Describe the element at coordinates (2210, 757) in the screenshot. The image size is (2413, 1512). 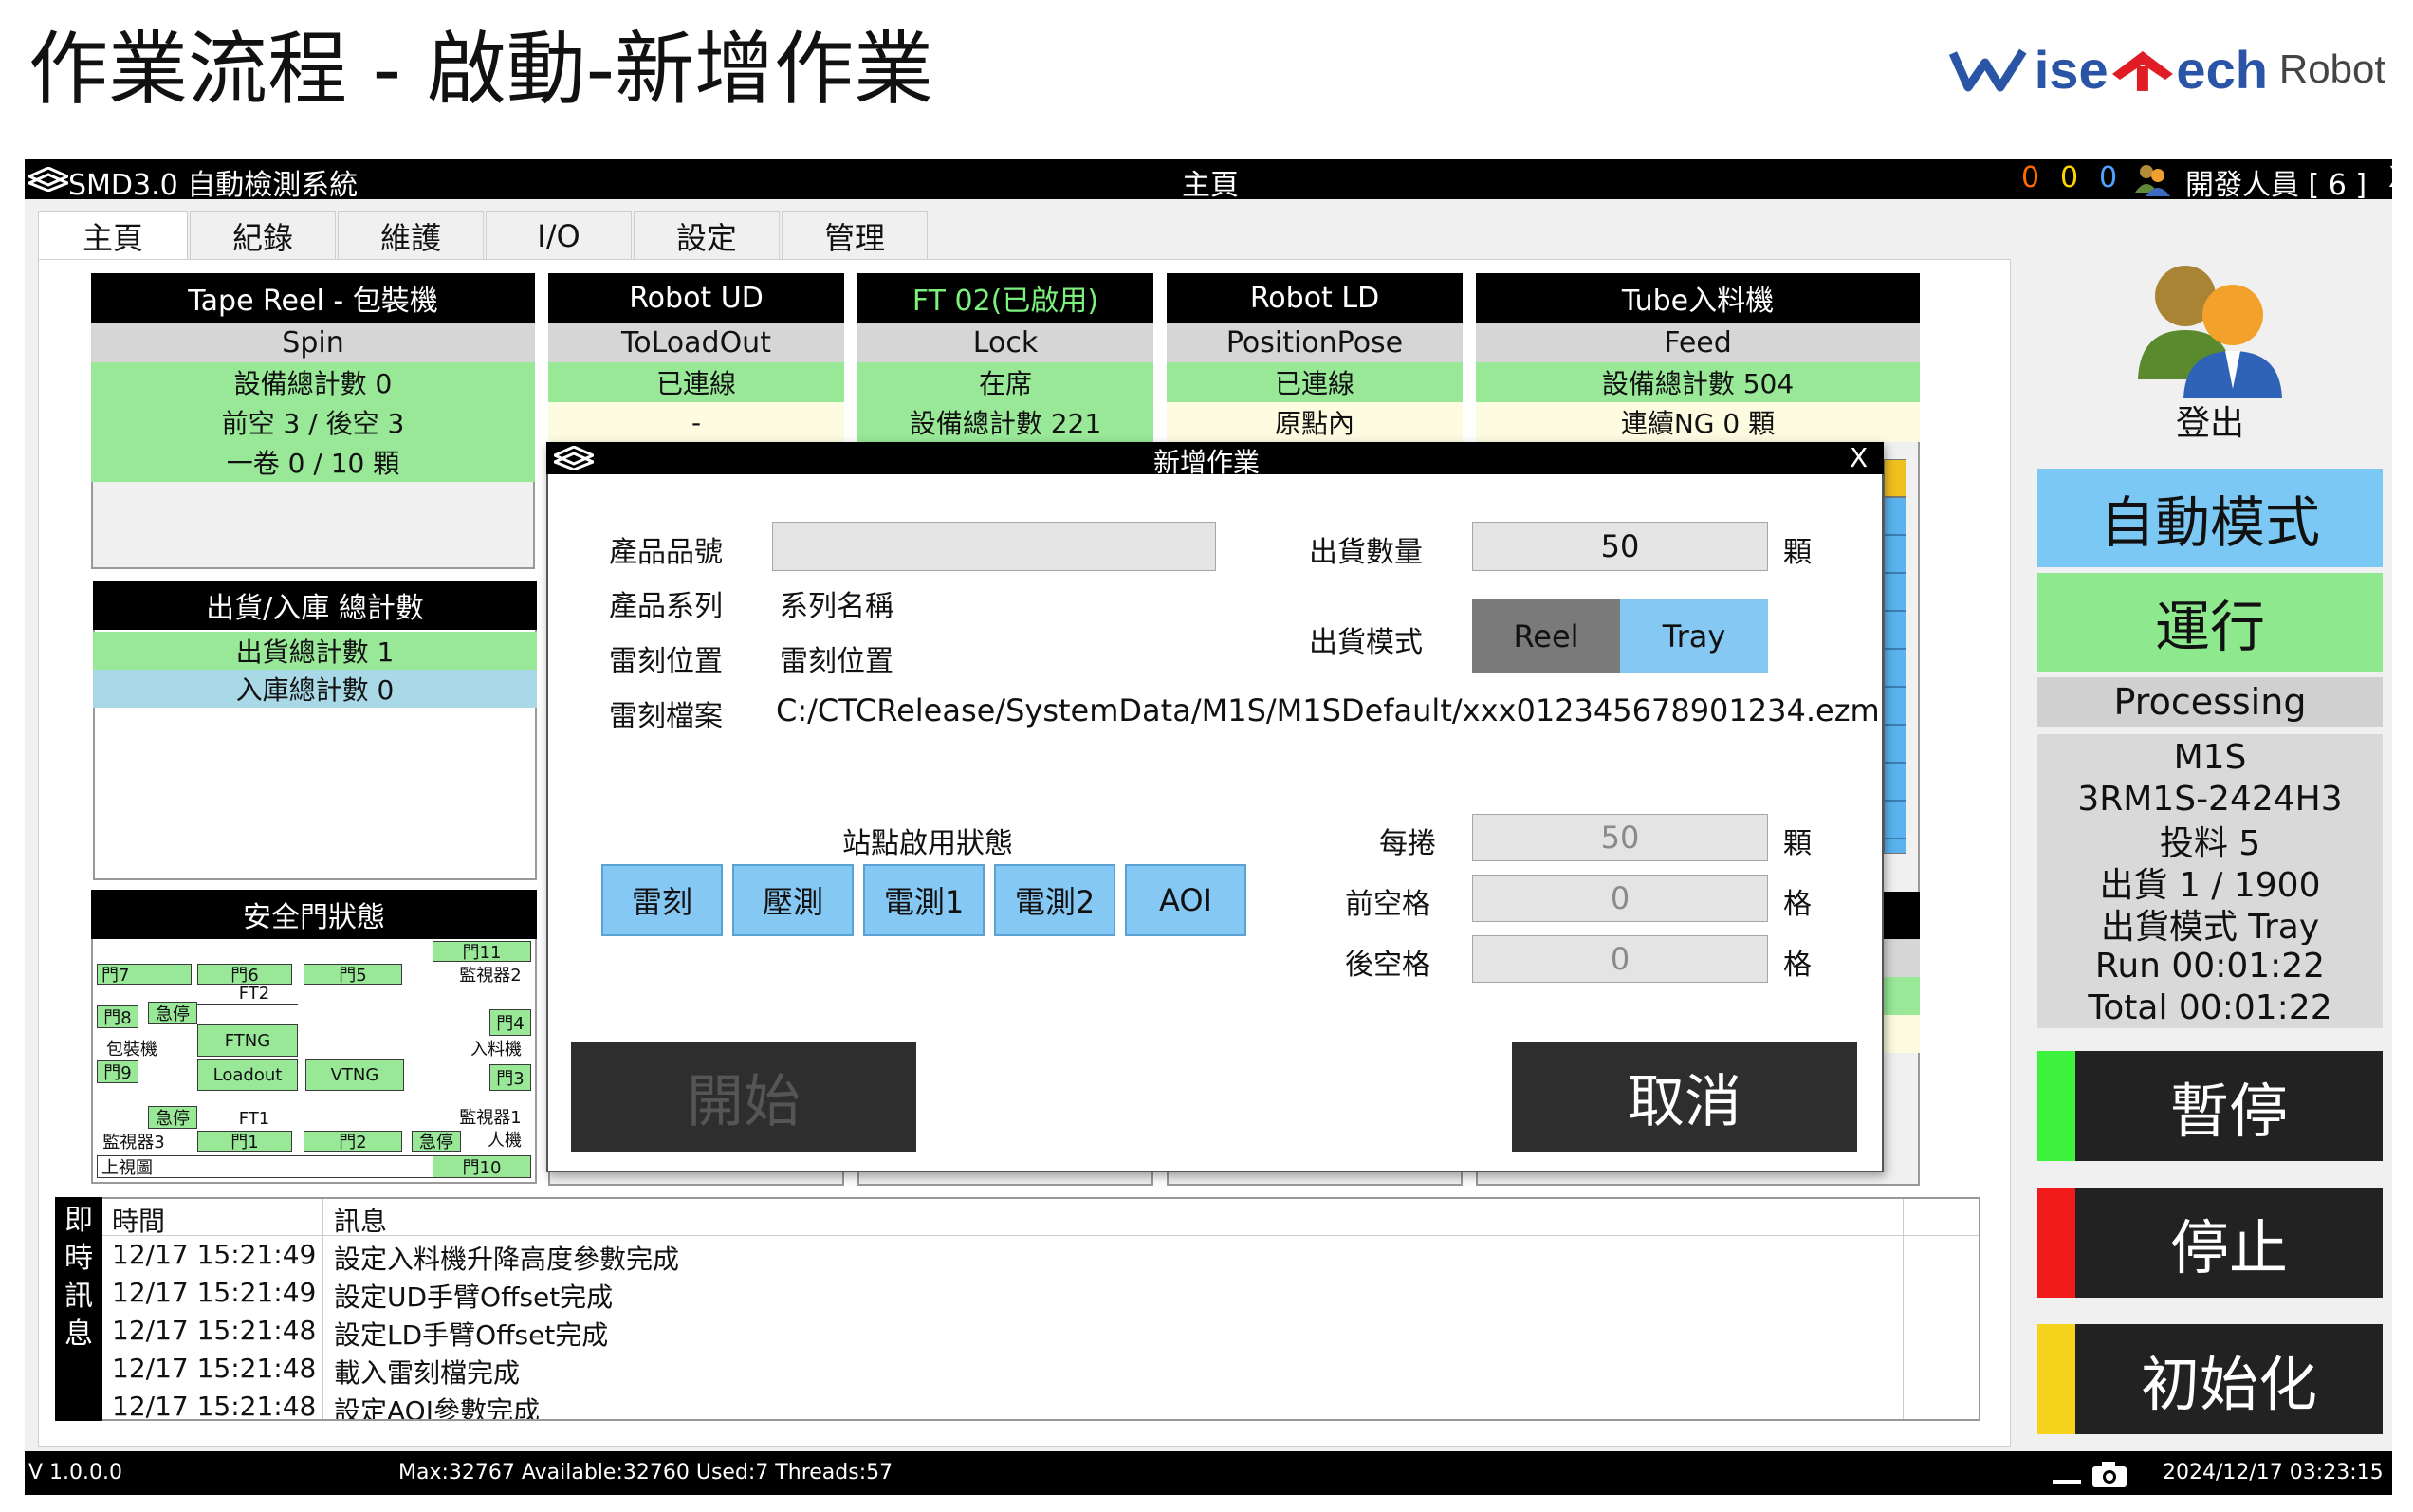
I see `job-info-line: M1S` at that location.